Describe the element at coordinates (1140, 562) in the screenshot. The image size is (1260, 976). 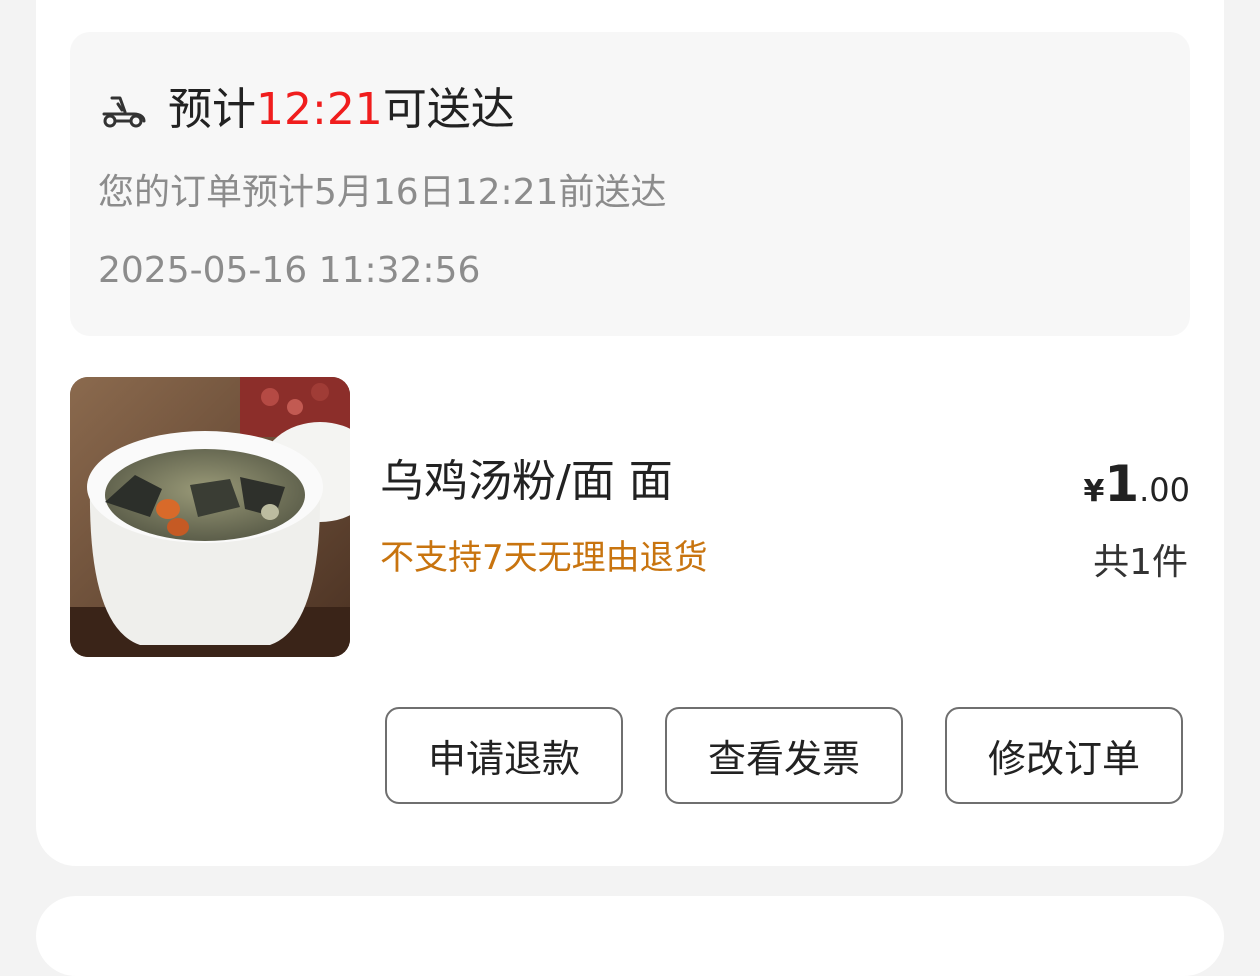
I see `product-quantity: 共1件` at that location.